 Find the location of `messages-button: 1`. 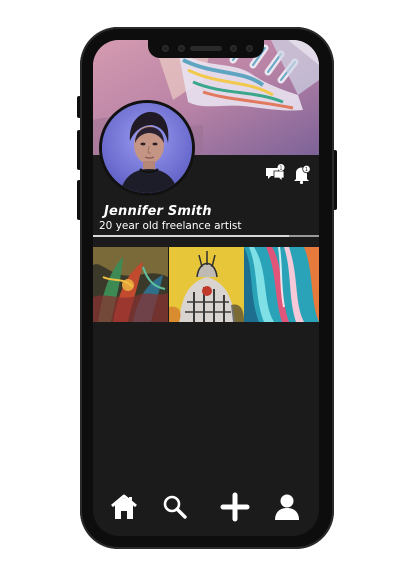

messages-button: 1 is located at coordinates (276, 174).